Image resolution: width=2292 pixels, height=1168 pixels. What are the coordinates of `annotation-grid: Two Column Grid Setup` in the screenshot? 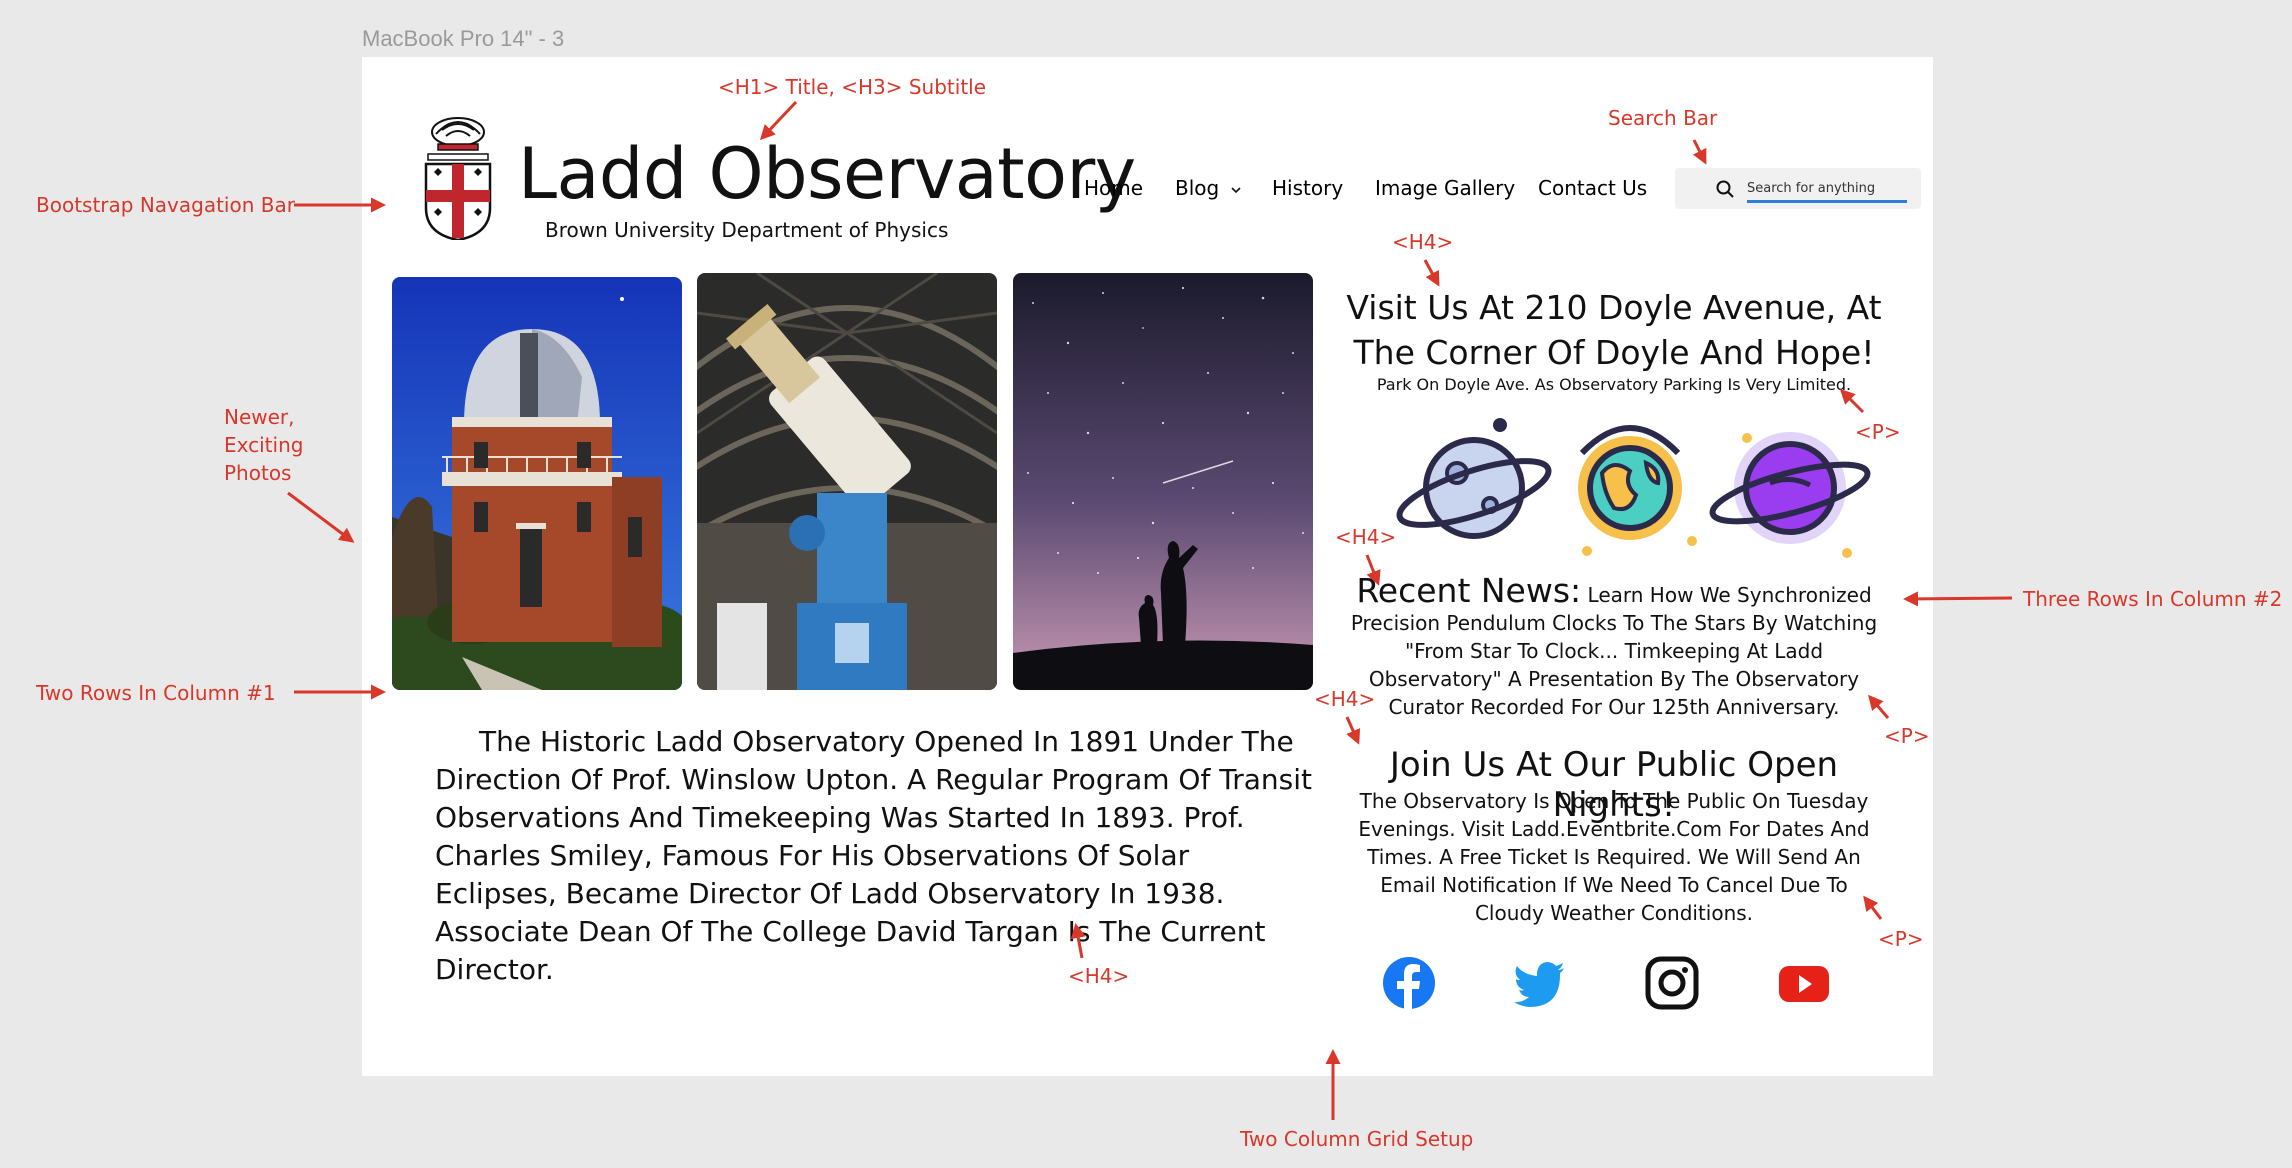 It's located at (1357, 1139).